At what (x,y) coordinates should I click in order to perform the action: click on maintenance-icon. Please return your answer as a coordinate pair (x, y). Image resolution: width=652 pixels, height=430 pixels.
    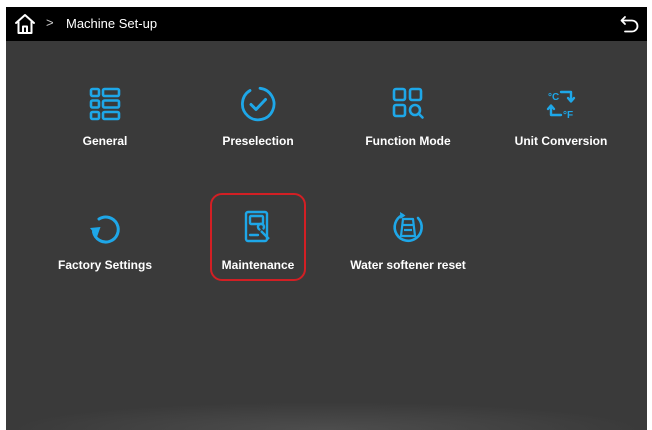
    Looking at the image, I should click on (258, 228).